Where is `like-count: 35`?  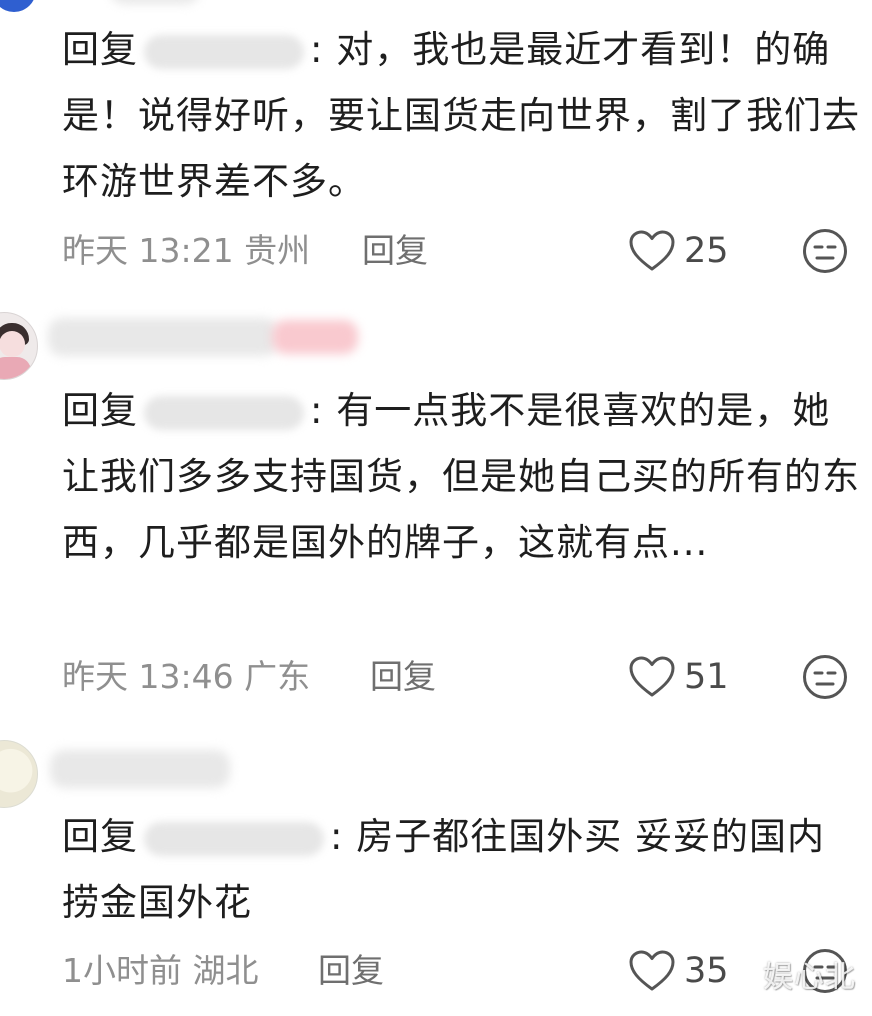
like-count: 35 is located at coordinates (706, 971).